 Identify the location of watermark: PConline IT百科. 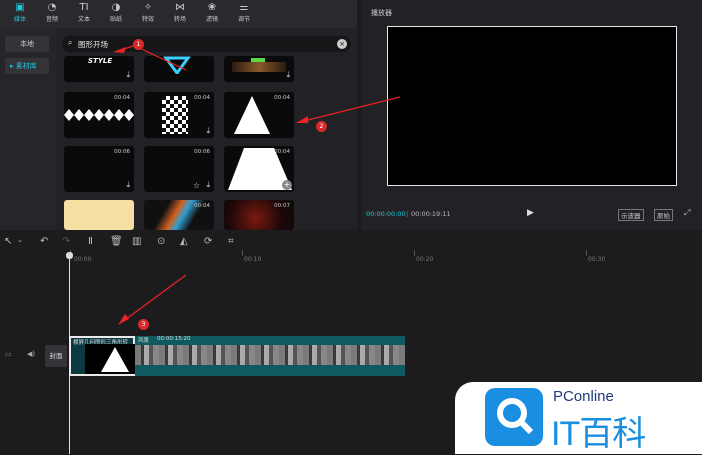
(578, 418).